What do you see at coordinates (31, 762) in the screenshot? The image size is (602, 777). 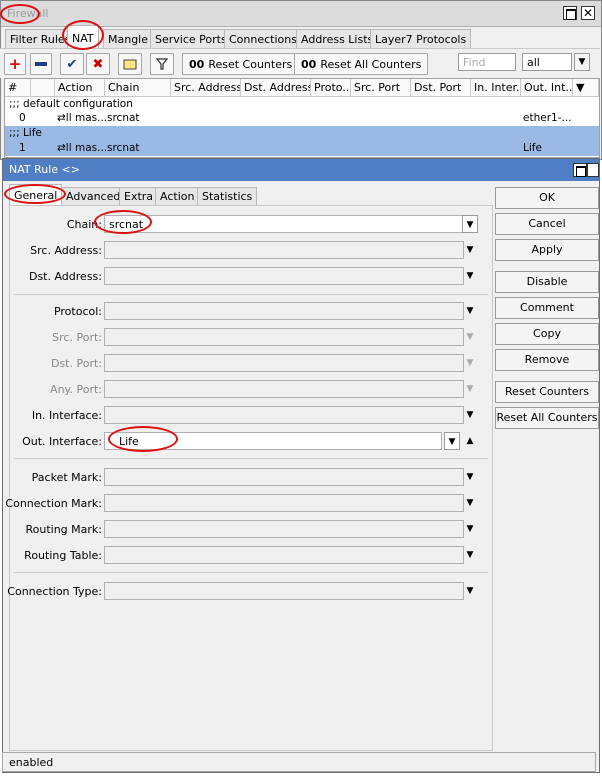 I see `status-text: enabled` at bounding box center [31, 762].